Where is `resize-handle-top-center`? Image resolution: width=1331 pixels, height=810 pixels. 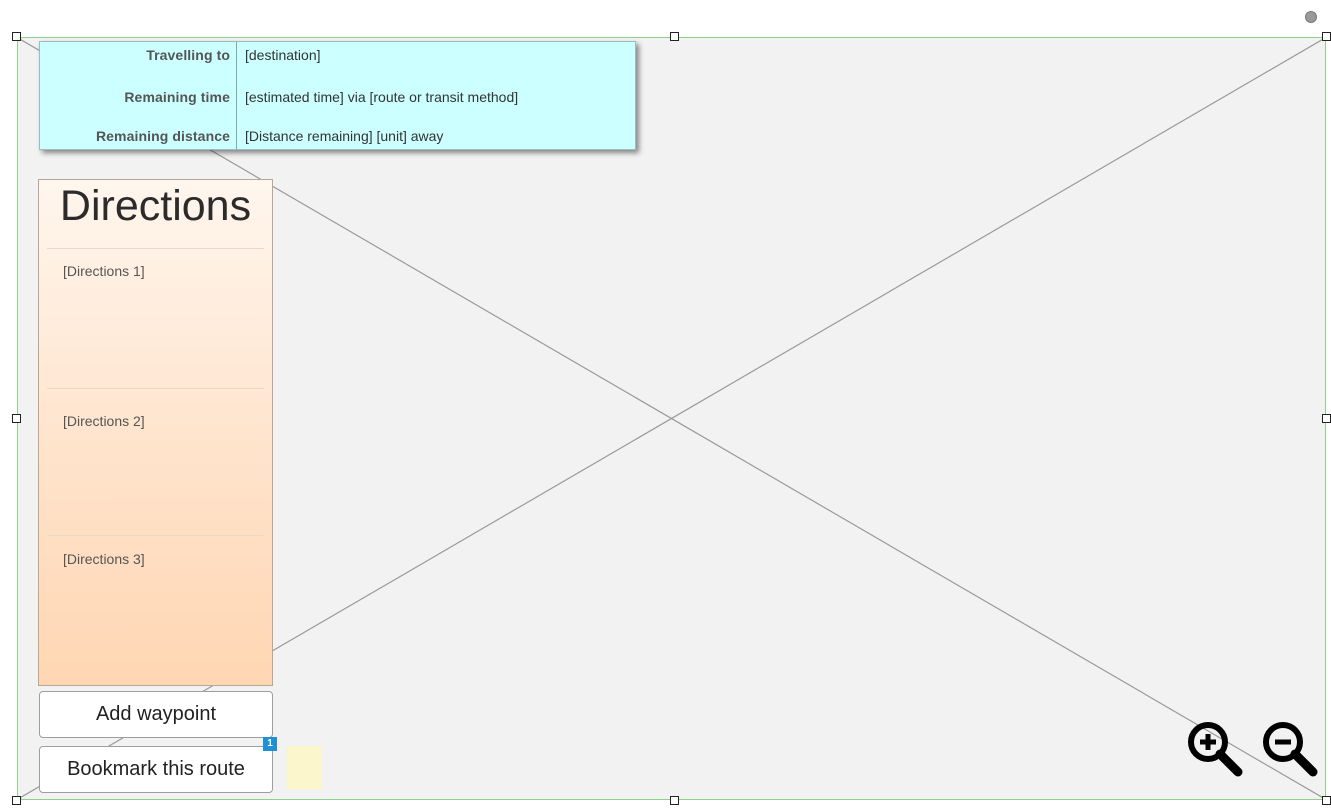
resize-handle-top-center is located at coordinates (674, 36).